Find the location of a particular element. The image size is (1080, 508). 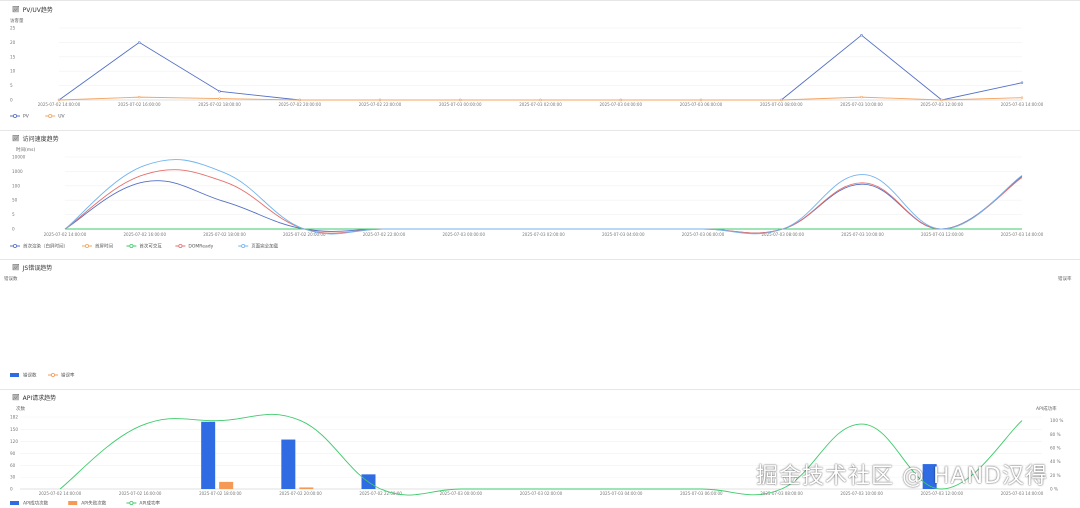

watermark: 掘金技术社区 @ HAND汉得 is located at coordinates (902, 476).